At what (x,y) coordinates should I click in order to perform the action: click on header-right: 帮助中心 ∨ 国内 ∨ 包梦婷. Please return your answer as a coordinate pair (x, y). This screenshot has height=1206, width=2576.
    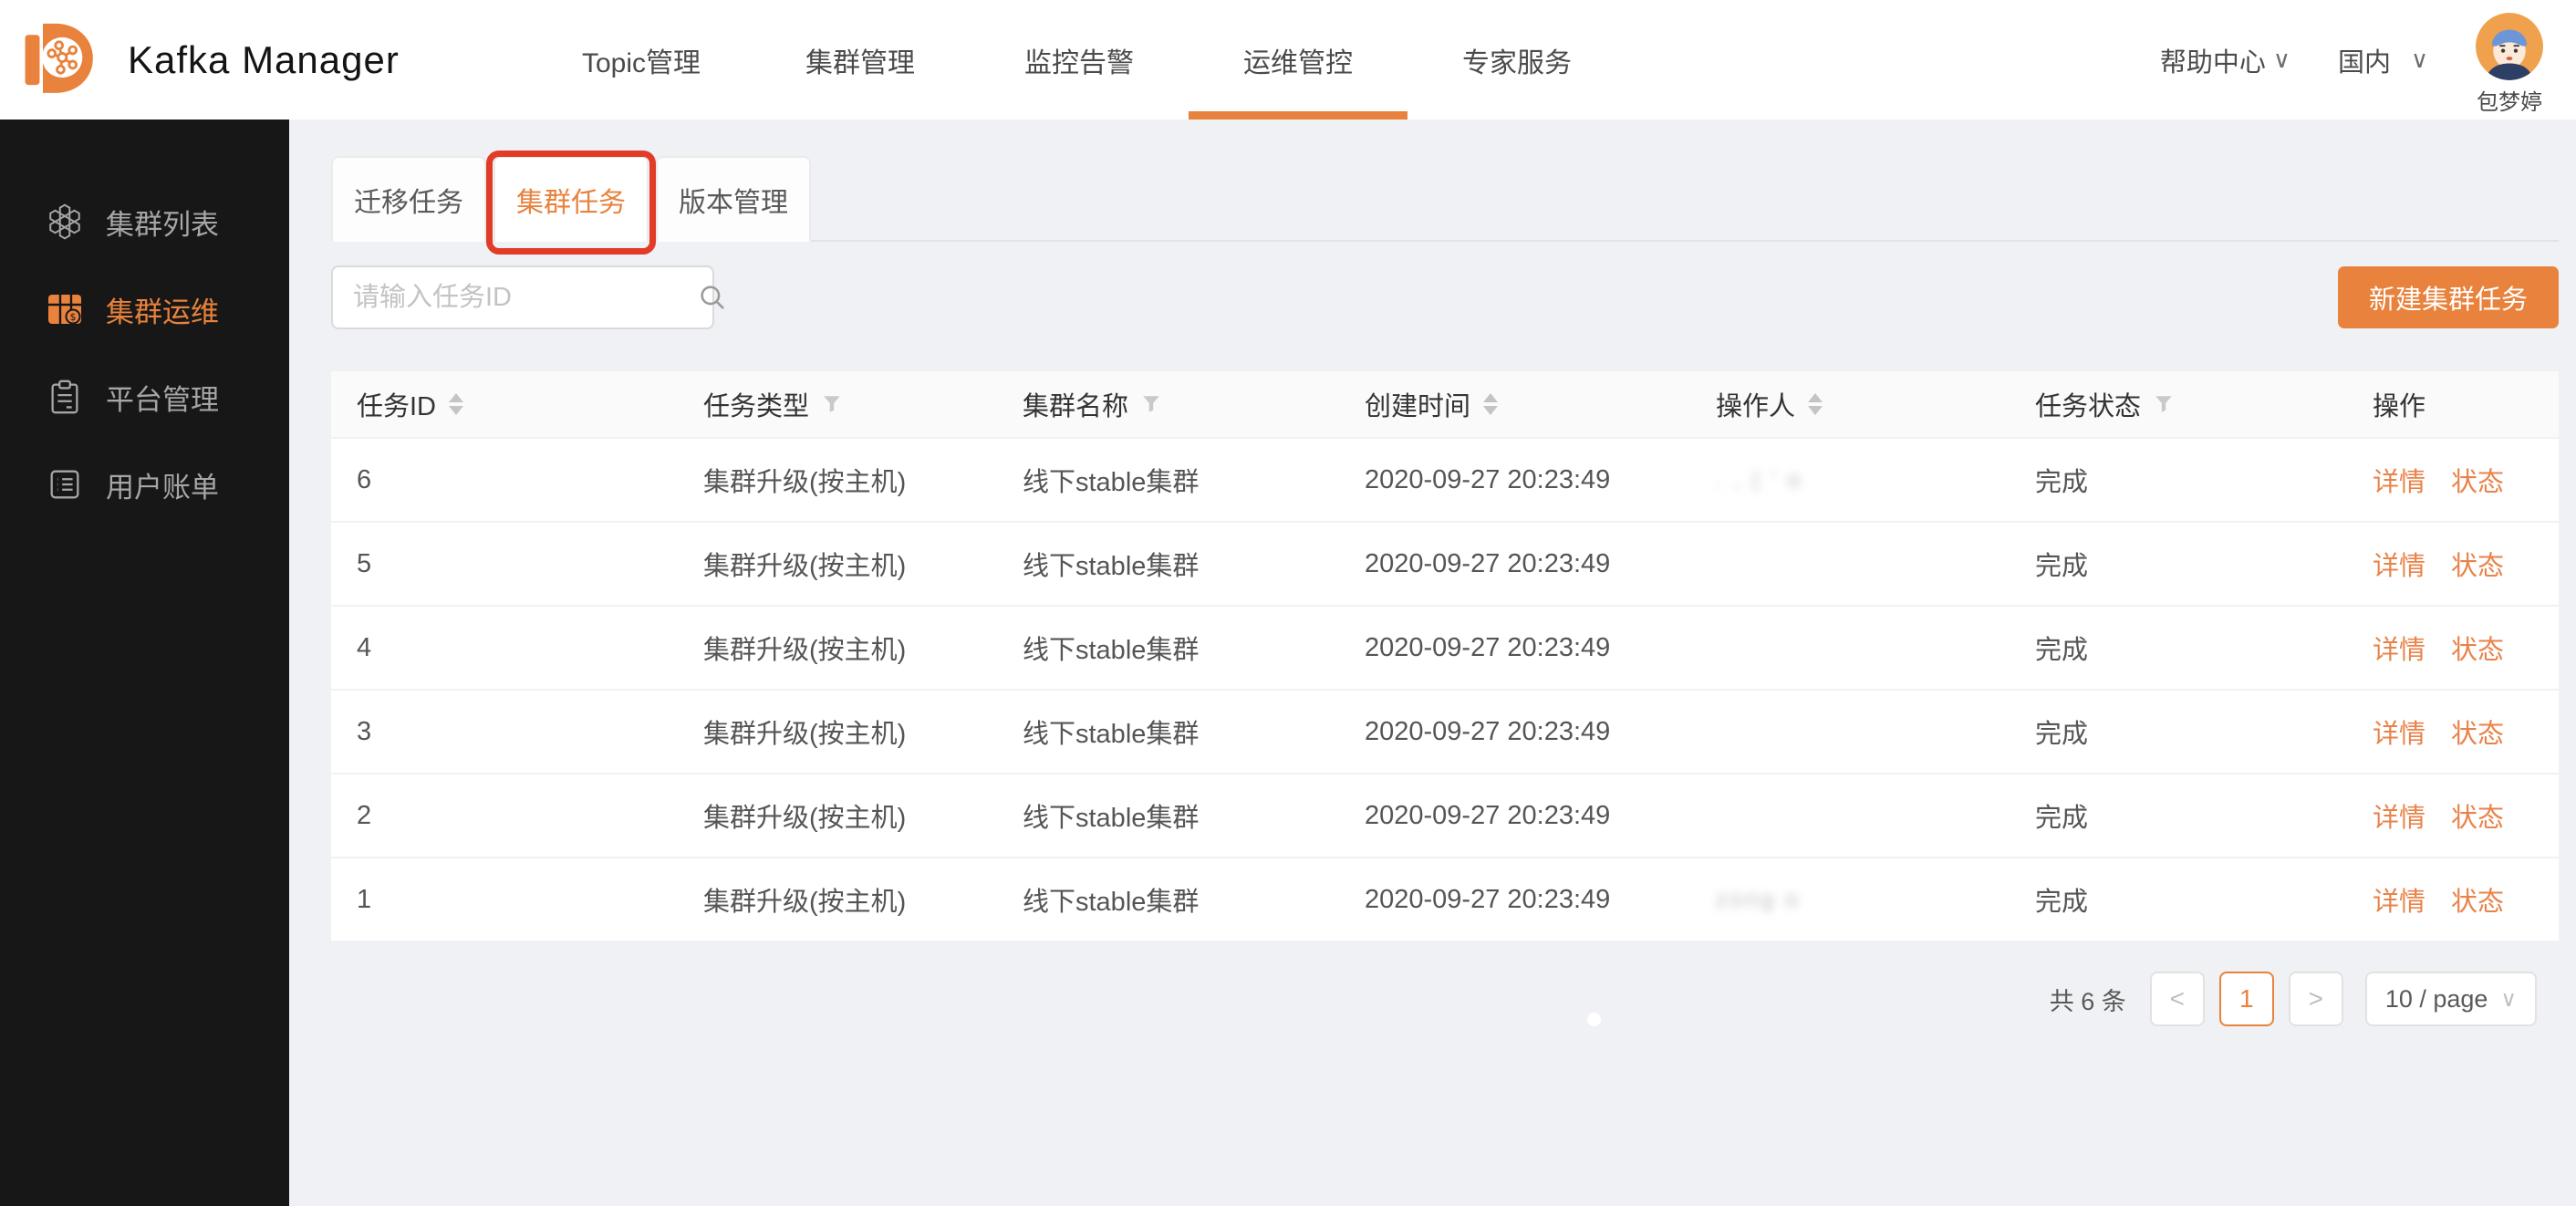
    Looking at the image, I should click on (2351, 60).